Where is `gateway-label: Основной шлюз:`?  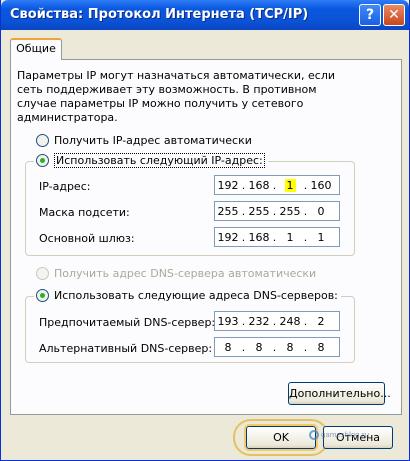
gateway-label: Основной шлюз: is located at coordinates (87, 238).